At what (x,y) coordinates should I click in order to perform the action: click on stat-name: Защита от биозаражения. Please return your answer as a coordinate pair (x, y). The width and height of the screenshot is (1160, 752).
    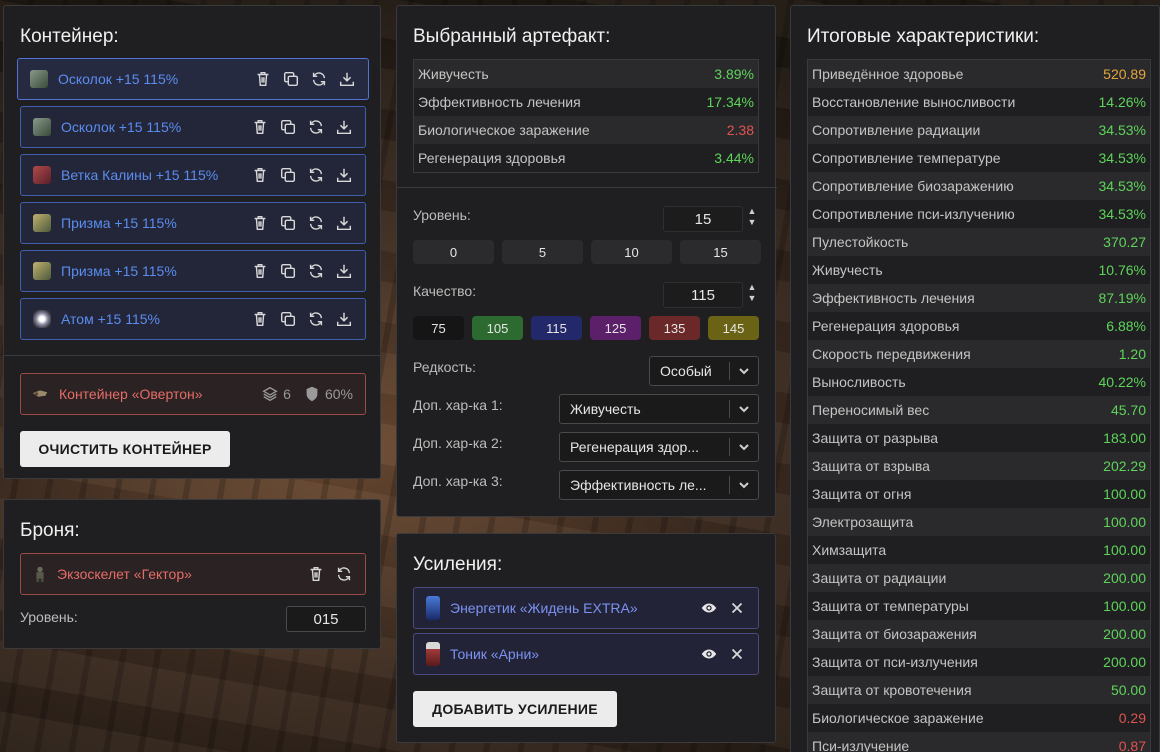
    Looking at the image, I should click on (894, 634).